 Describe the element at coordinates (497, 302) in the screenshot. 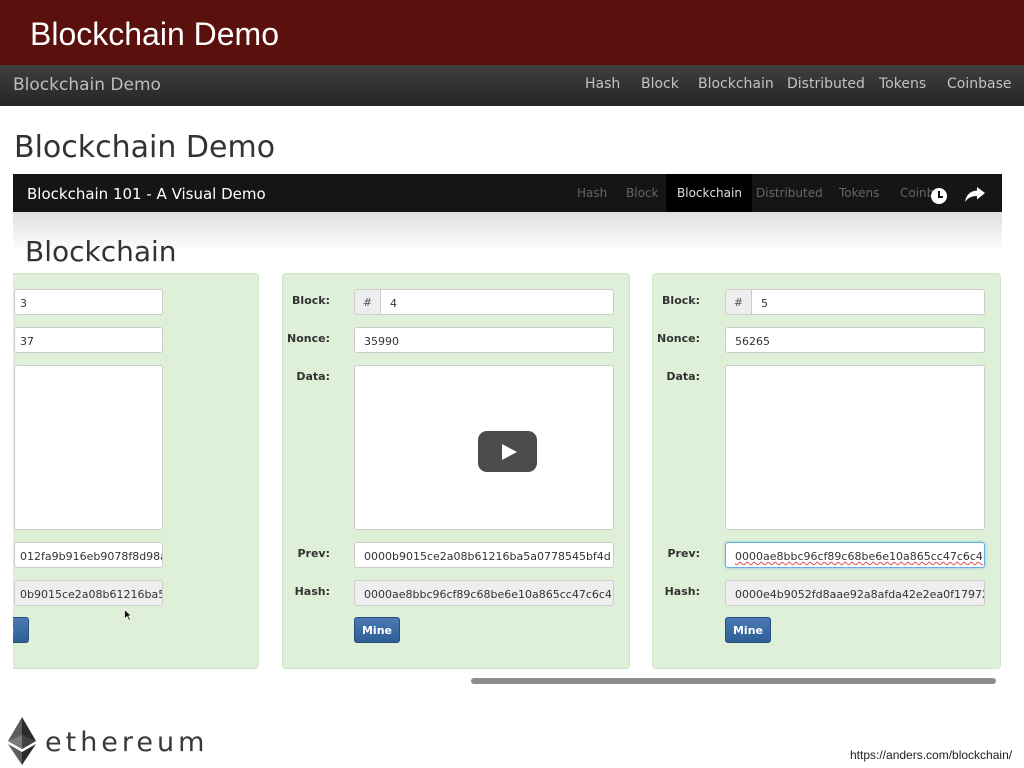

I see `block-number-input: 4` at that location.